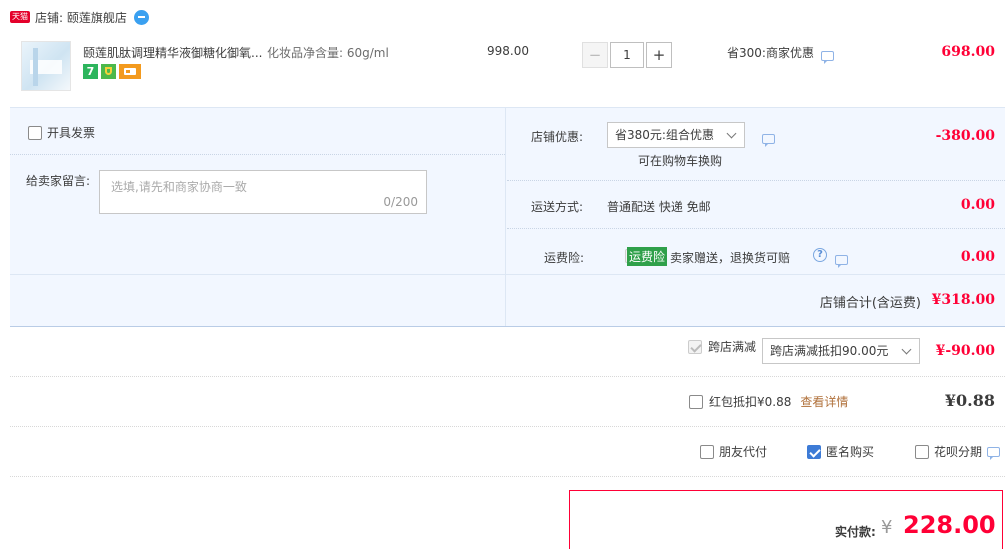  What do you see at coordinates (969, 400) in the screenshot?
I see `red-packet-amount: ¥0.88` at bounding box center [969, 400].